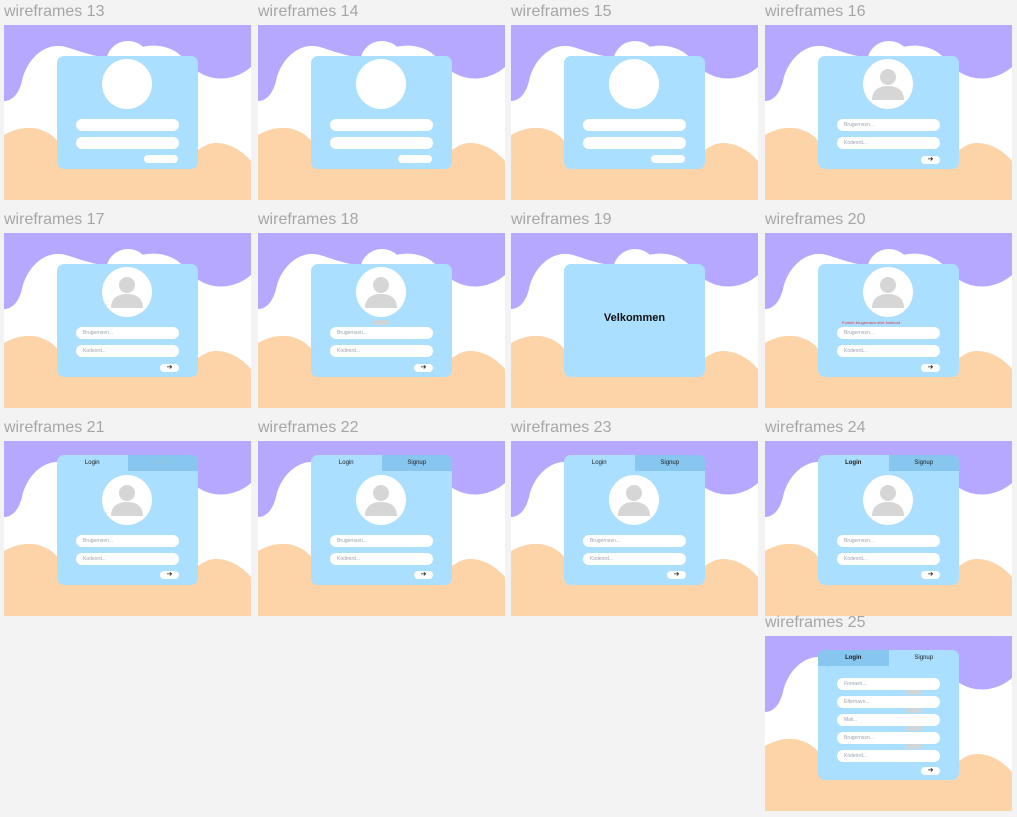 The width and height of the screenshot is (1017, 817). Describe the element at coordinates (54, 219) in the screenshot. I see `frame-title: wireframes 17` at that location.